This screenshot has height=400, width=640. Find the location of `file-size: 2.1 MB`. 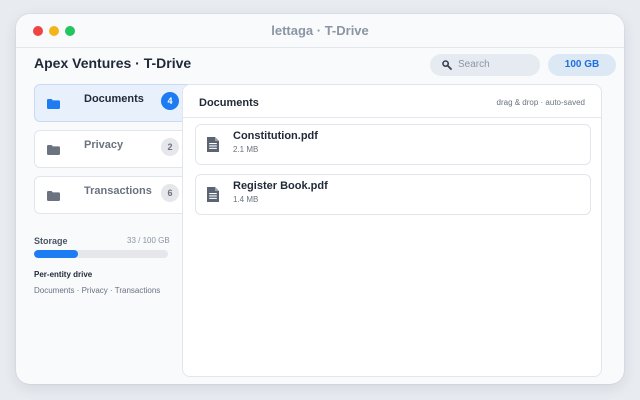

file-size: 2.1 MB is located at coordinates (246, 149).